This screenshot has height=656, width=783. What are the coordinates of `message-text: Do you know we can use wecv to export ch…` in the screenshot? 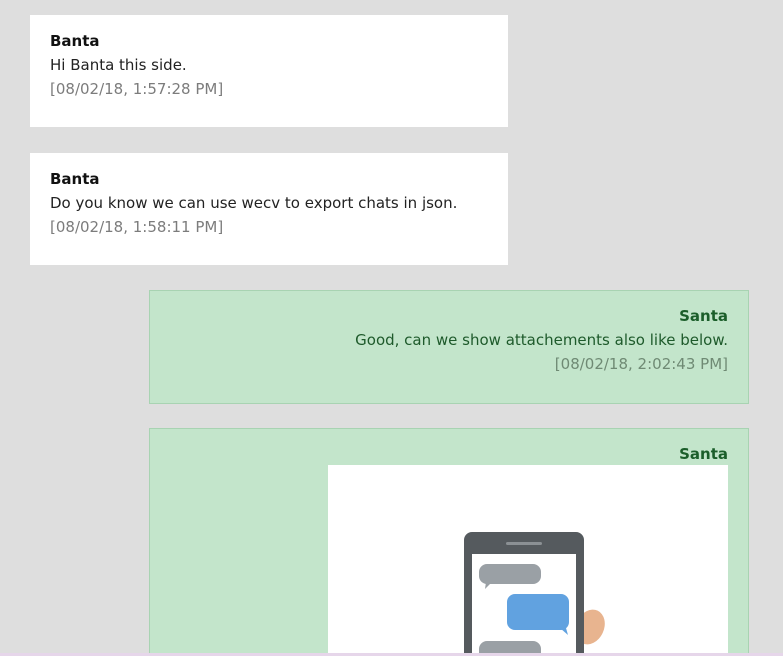 It's located at (254, 203).